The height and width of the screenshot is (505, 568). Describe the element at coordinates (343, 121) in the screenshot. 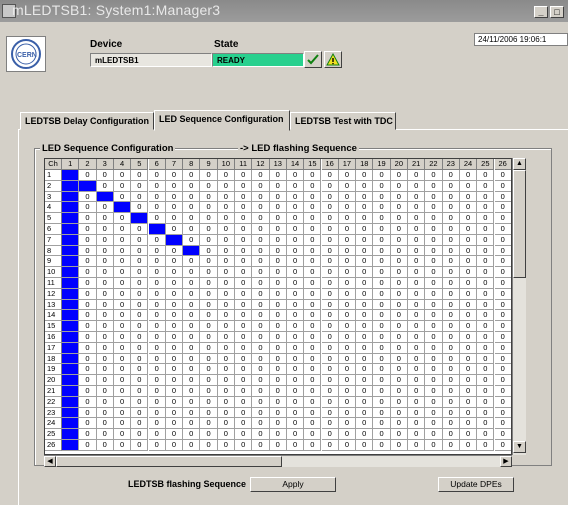

I see `tab-test-with-tdc: LEDTSB Test with TDC` at that location.